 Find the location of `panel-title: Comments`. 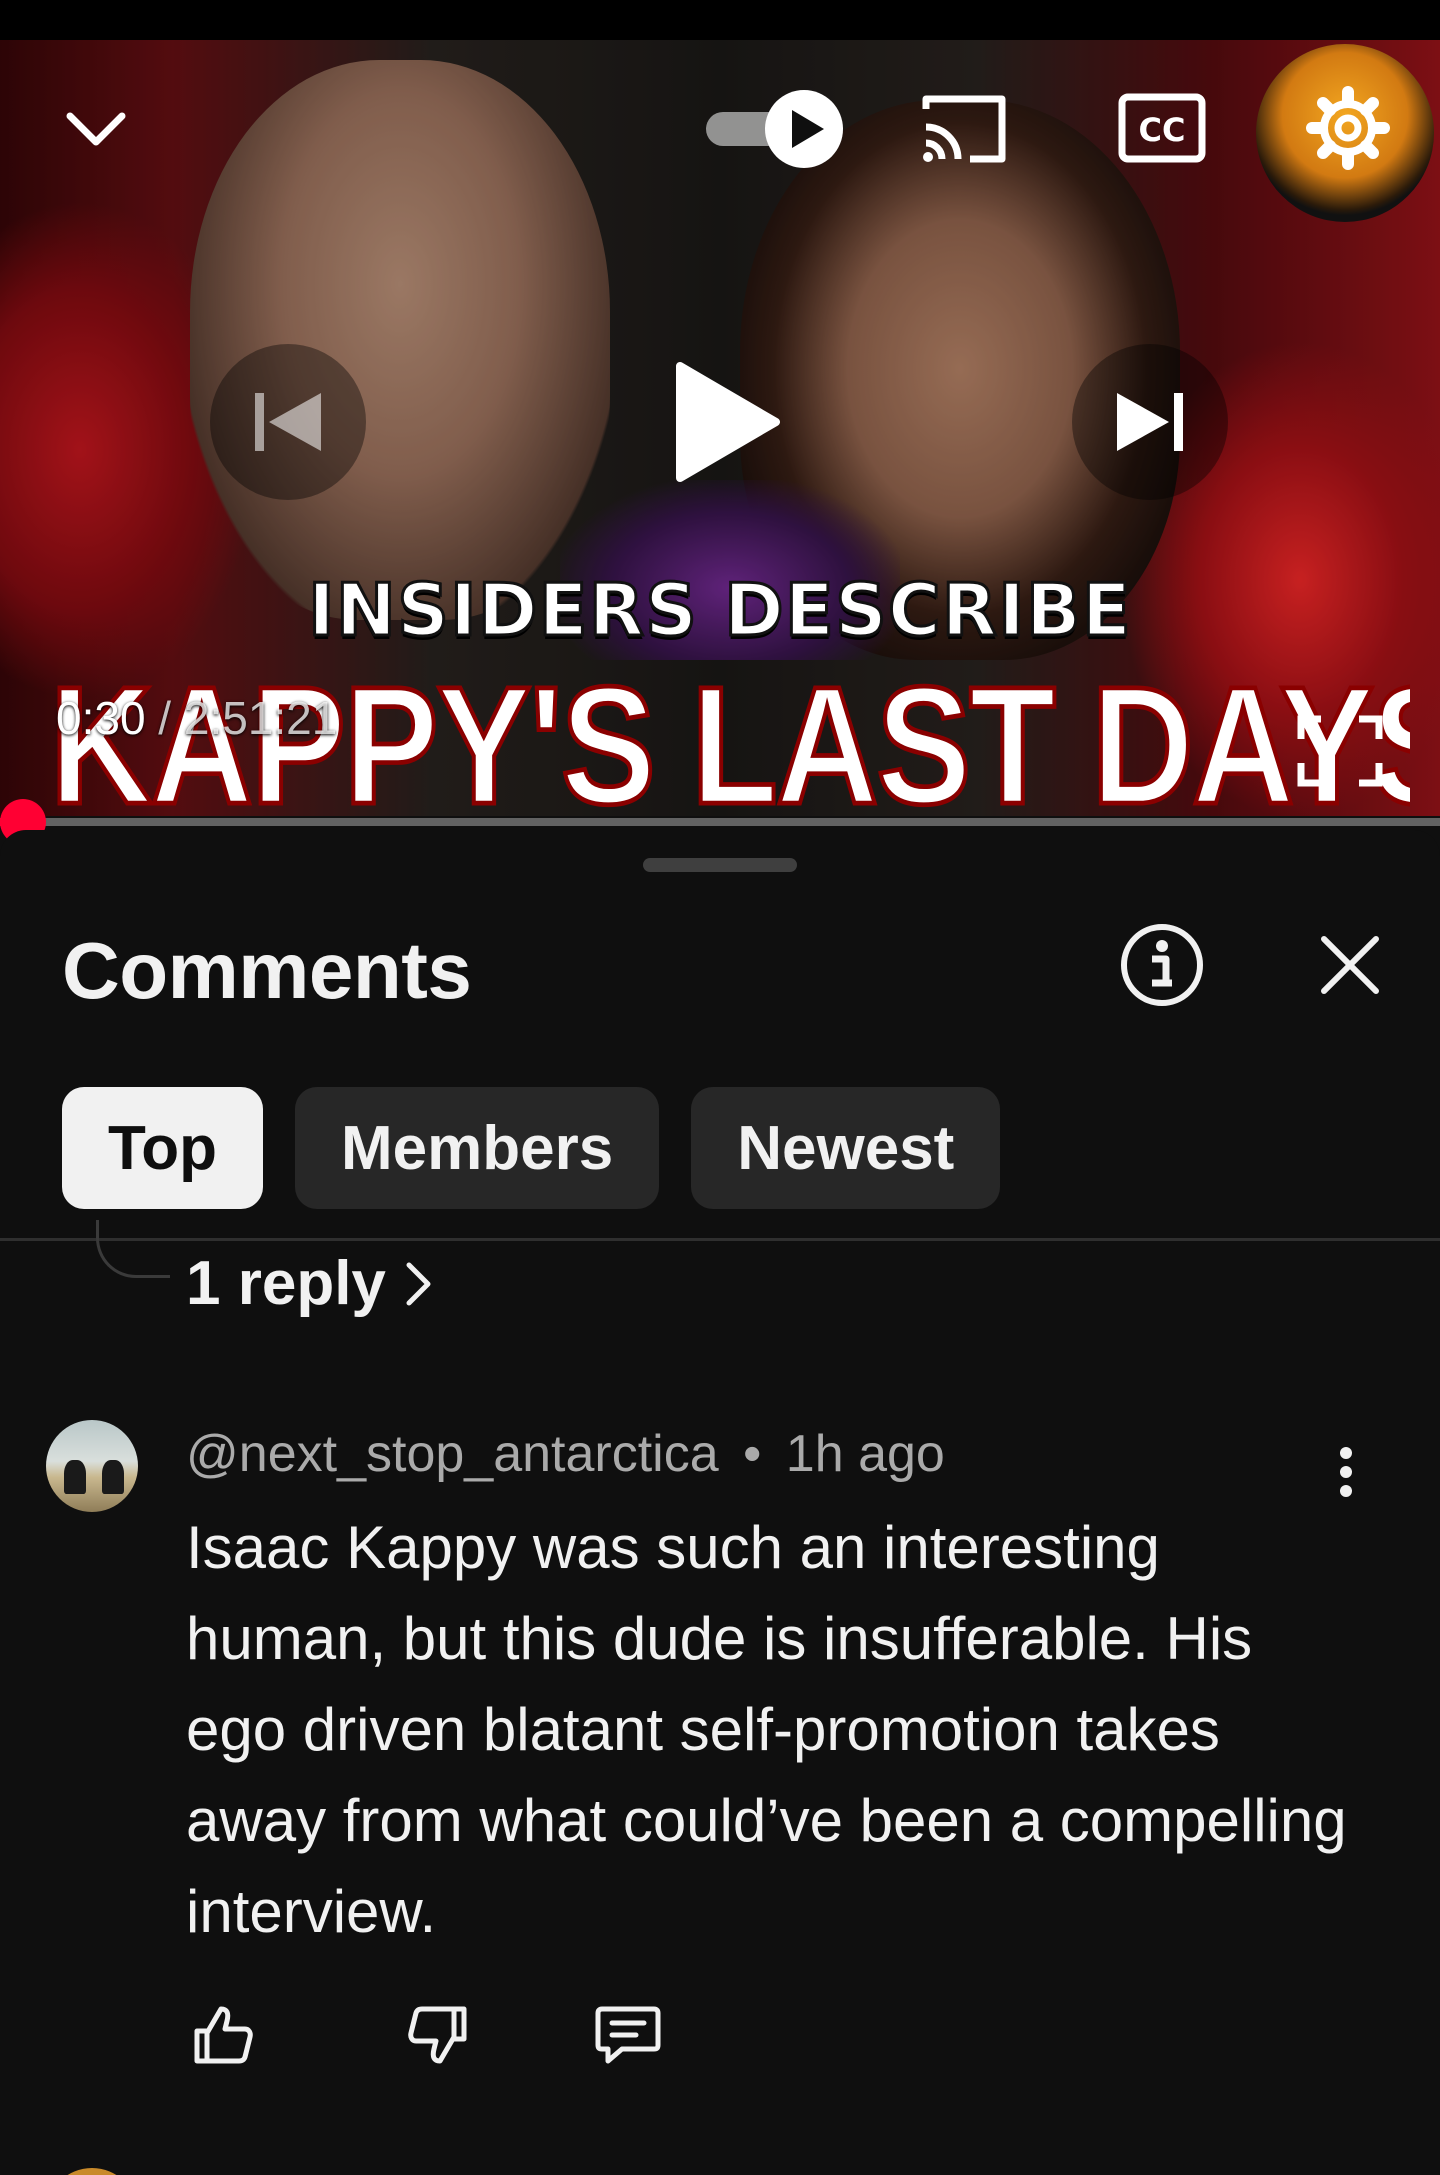

panel-title: Comments is located at coordinates (267, 970).